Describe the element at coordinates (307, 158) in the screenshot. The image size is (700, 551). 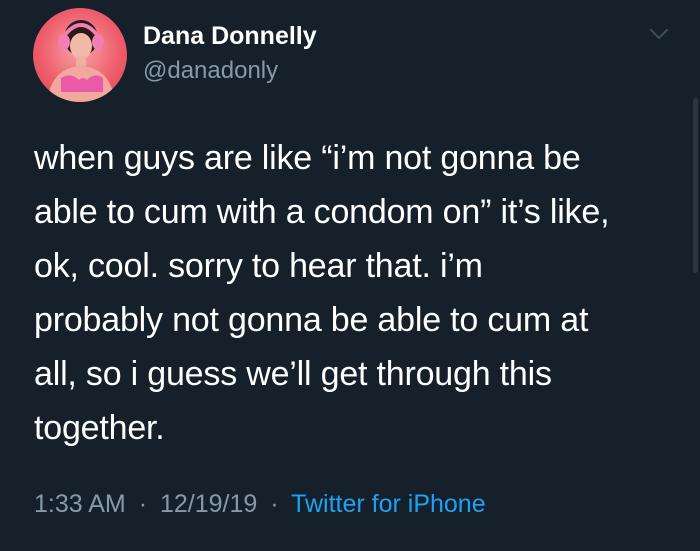
I see `tweet-text-line: when guys are like “i’m not gonna be` at that location.